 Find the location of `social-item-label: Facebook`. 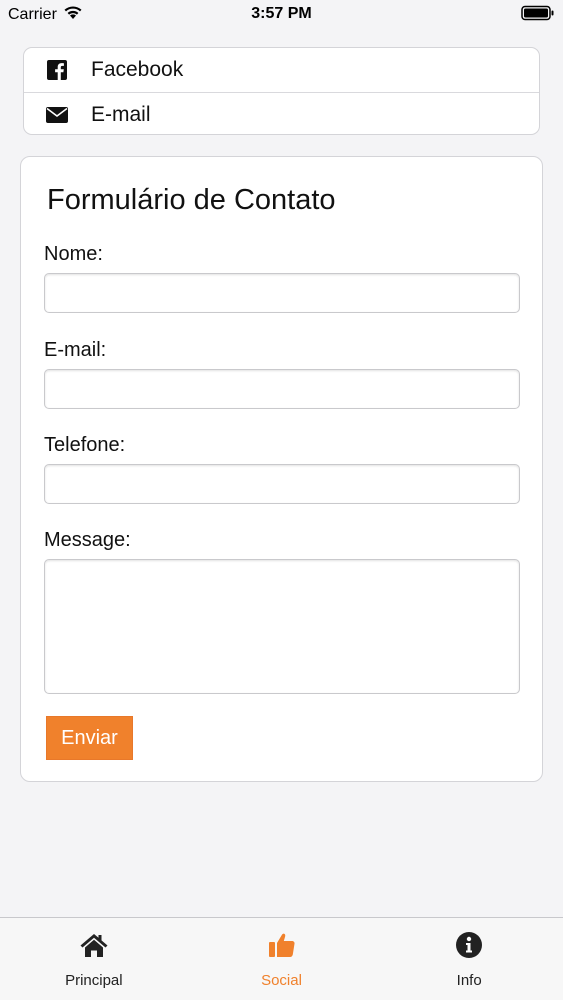

social-item-label: Facebook is located at coordinates (137, 69).